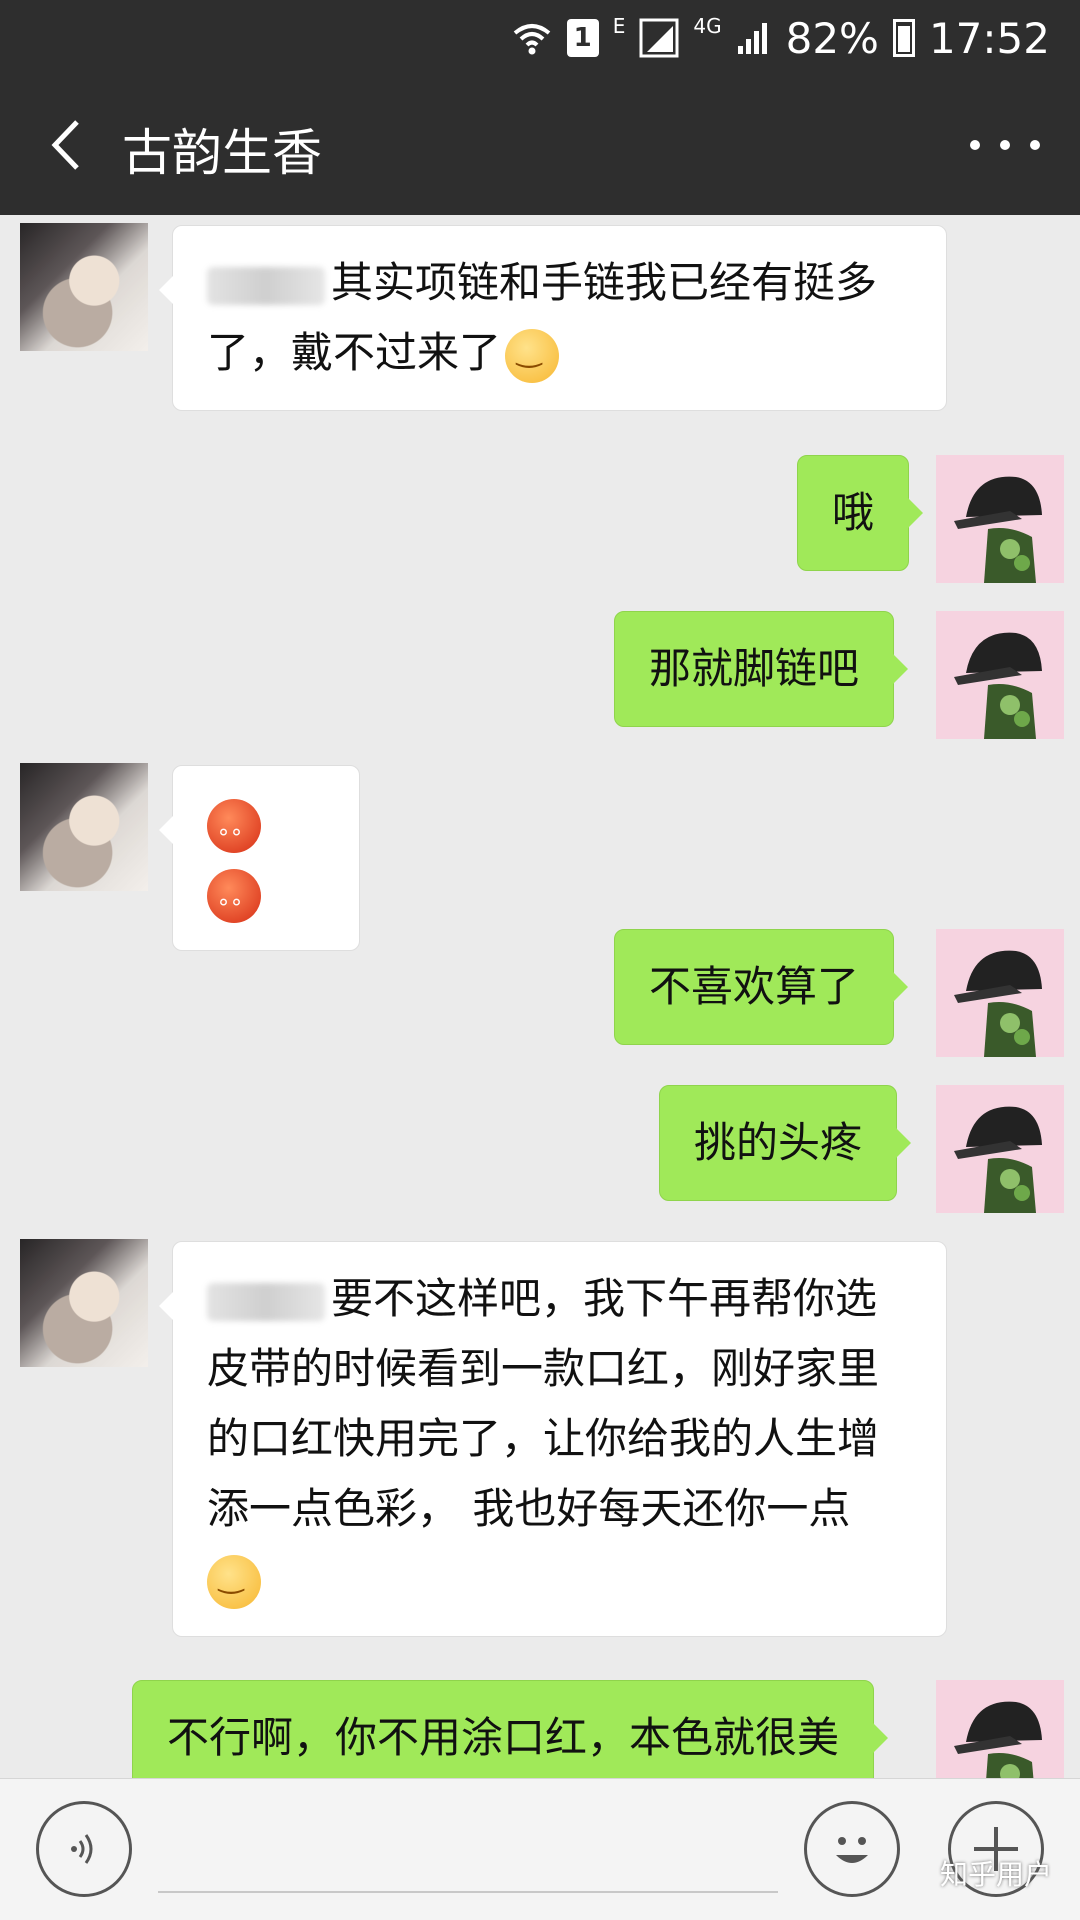  I want to click on message-text: 不喜欢算了, so click(754, 986).